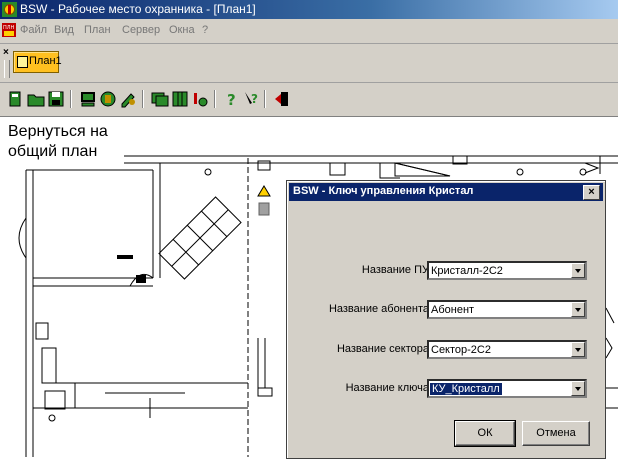 This screenshot has height=459, width=618. Describe the element at coordinates (33, 30) in the screenshot. I see `menu-file: Файл` at that location.